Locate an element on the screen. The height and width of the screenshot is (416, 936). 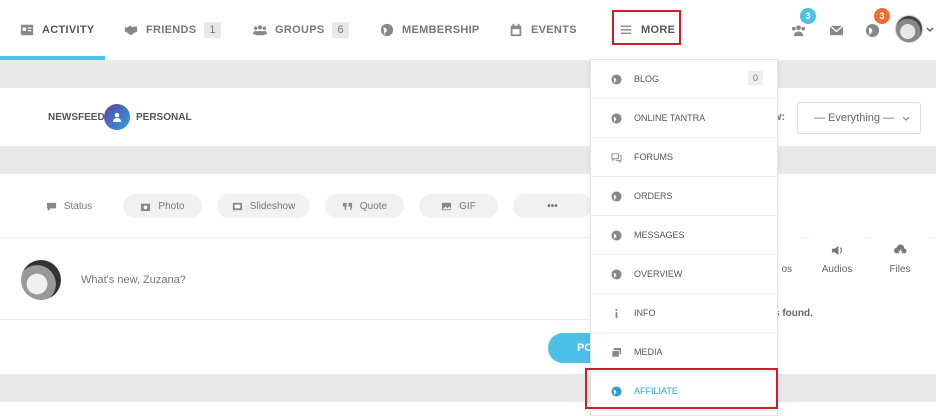
menu-item-info: INFO is located at coordinates (685, 313).